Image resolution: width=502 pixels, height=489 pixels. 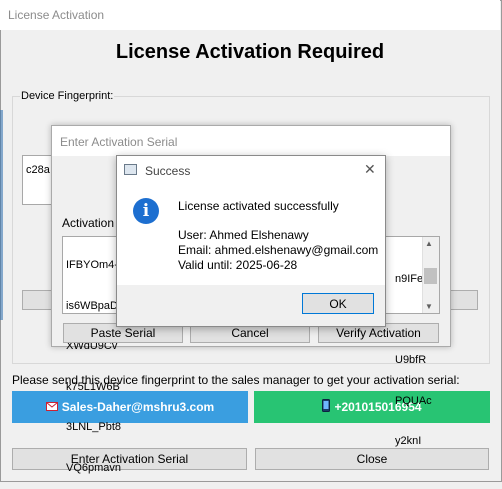 I want to click on fingerprint-group-label: Device Fingerprint:, so click(x=67, y=96).